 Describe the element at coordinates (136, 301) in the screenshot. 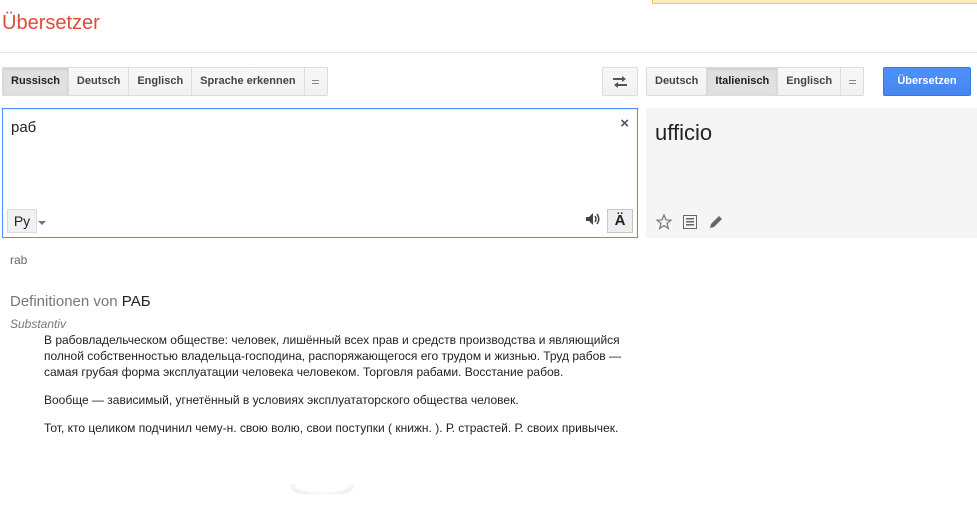

I see `definitions-word: РАБ` at that location.